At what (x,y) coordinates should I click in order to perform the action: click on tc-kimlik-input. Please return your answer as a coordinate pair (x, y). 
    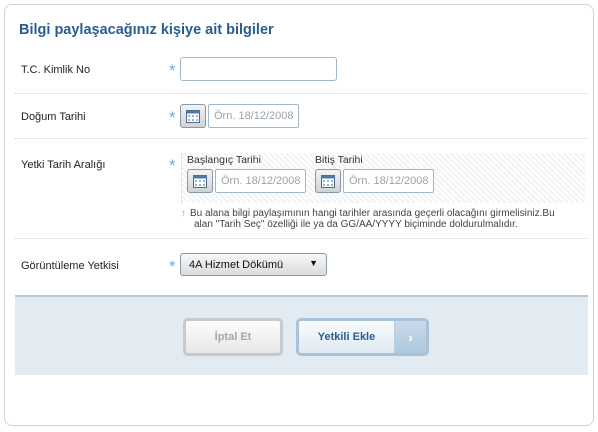
    Looking at the image, I should click on (258, 69).